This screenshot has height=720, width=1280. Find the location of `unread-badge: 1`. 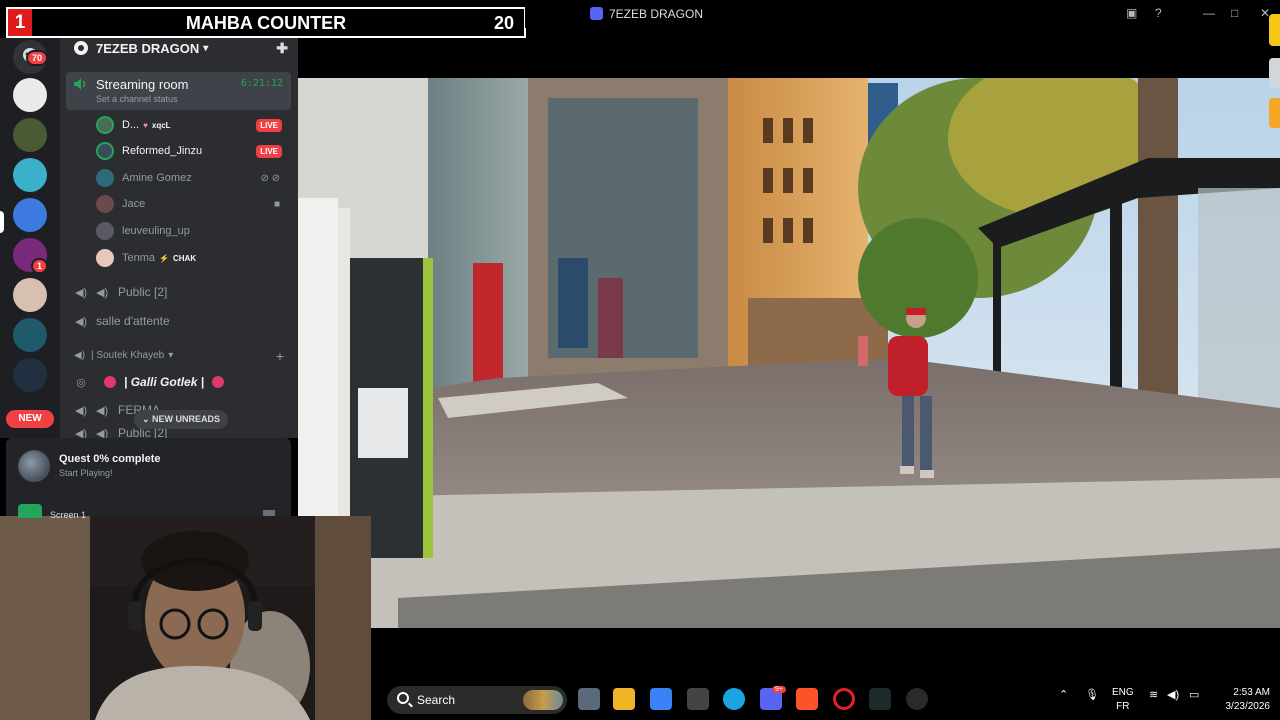

unread-badge: 1 is located at coordinates (40, 266).